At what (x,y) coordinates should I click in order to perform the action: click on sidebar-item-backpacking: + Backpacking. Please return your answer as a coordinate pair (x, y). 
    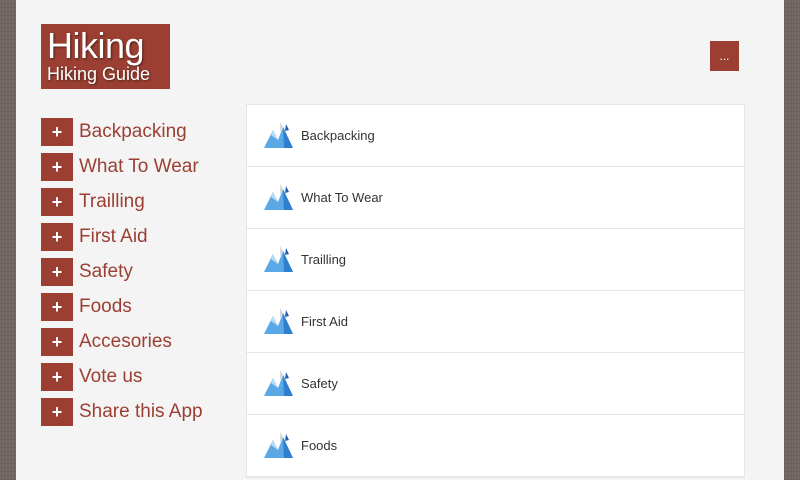
    Looking at the image, I should click on (141, 131).